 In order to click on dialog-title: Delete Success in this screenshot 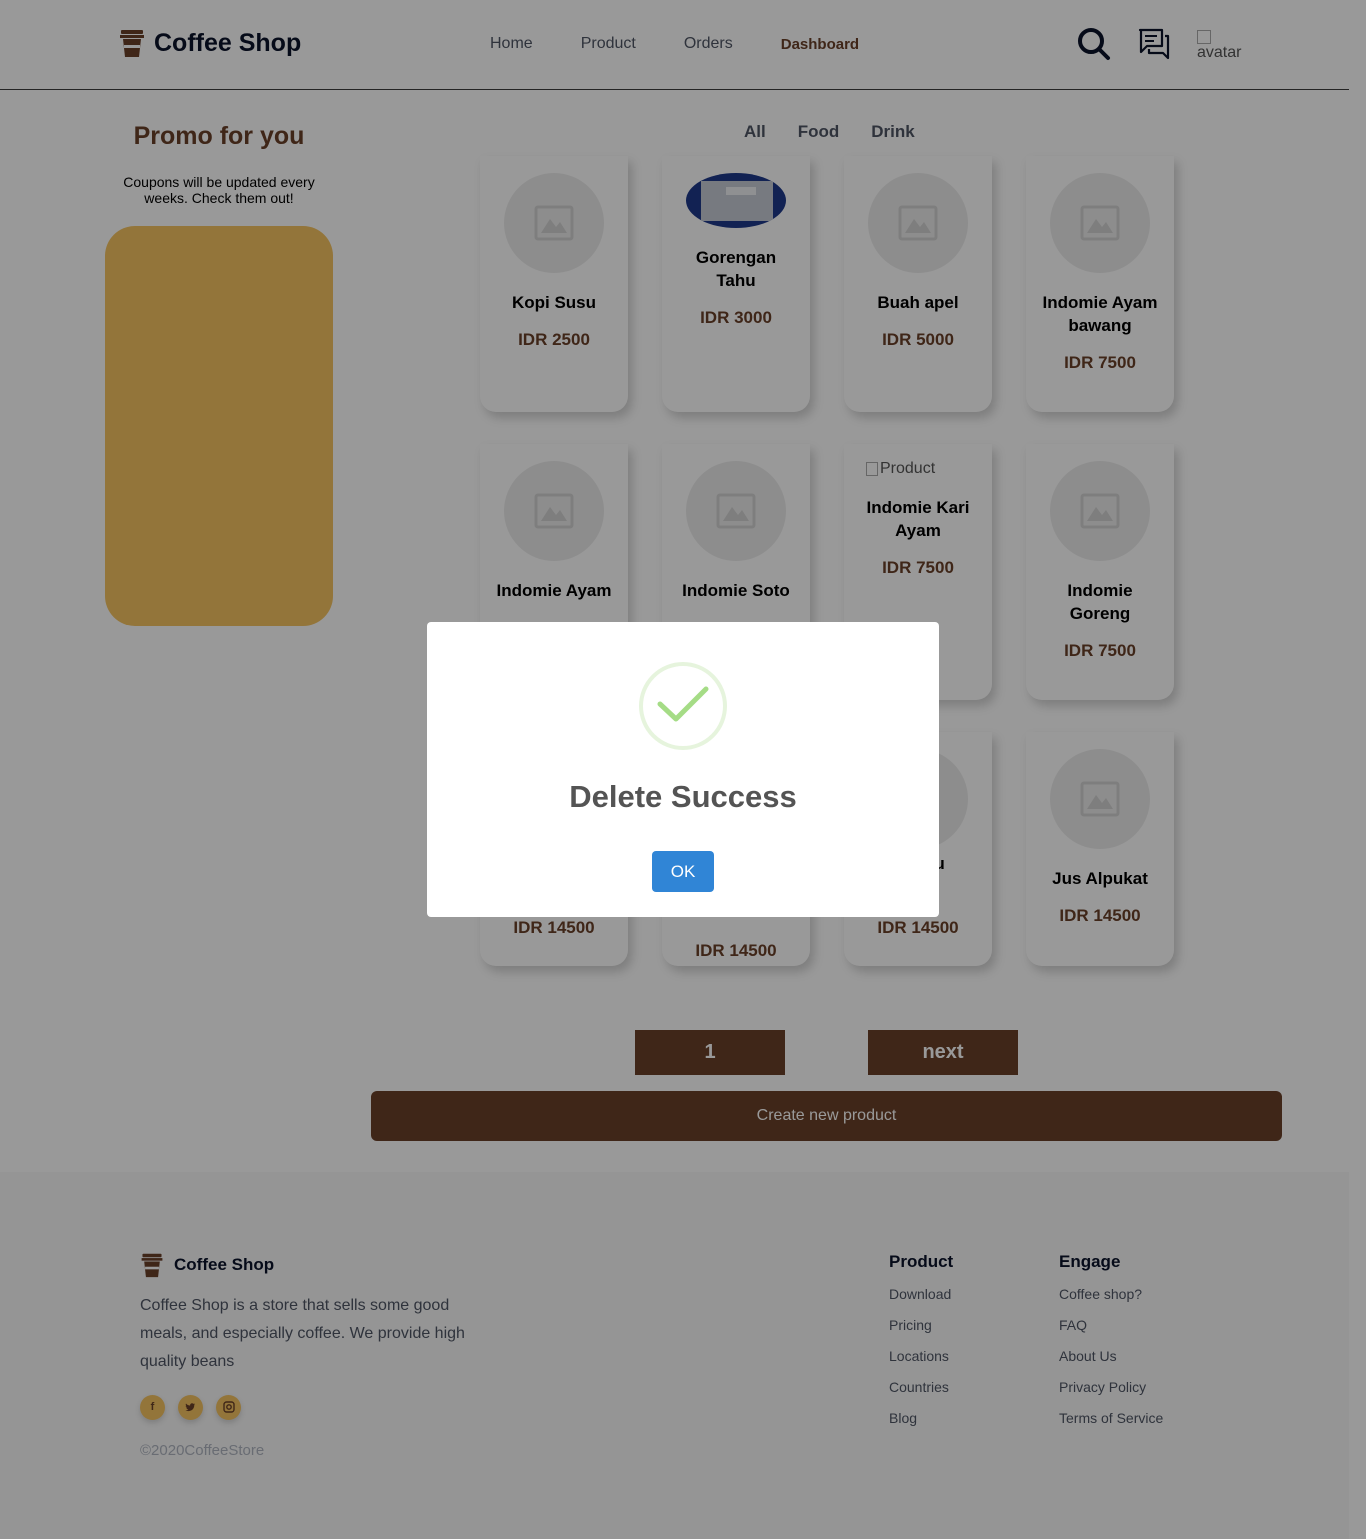, I will do `click(683, 796)`.